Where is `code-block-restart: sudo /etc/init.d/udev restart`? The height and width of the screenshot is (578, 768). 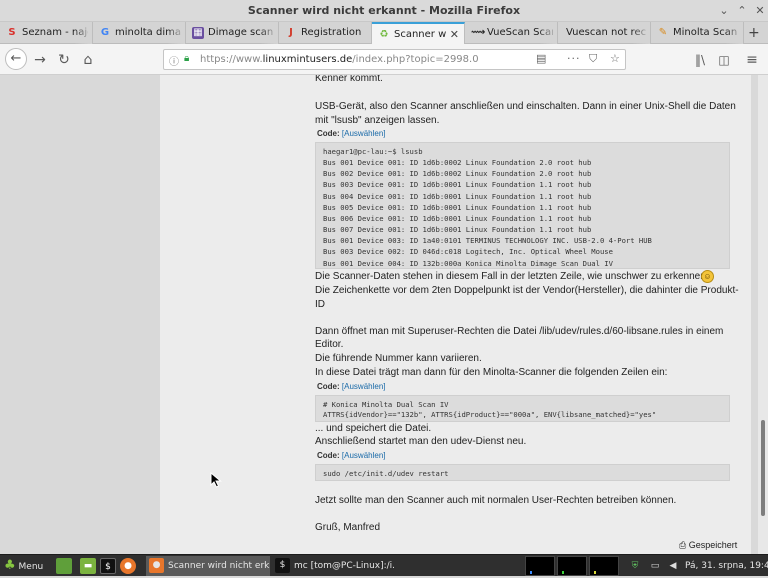
code-block-restart: sudo /etc/init.d/udev restart is located at coordinates (522, 472).